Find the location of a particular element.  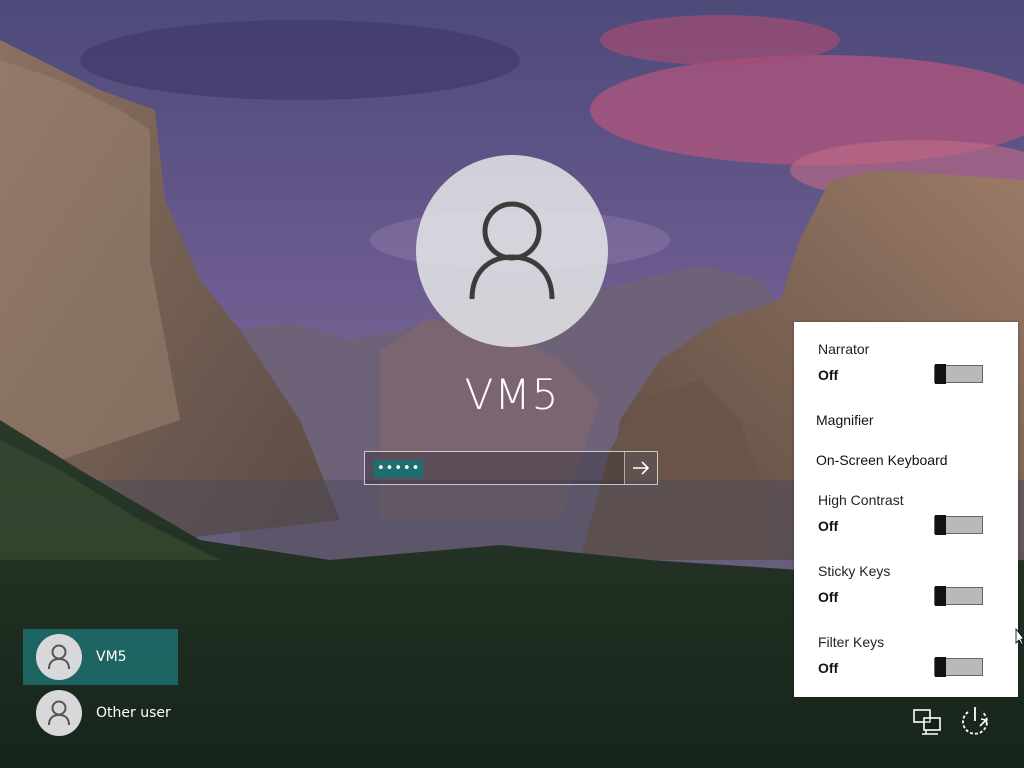

high-contrast-label: High Contrast is located at coordinates (861, 500).